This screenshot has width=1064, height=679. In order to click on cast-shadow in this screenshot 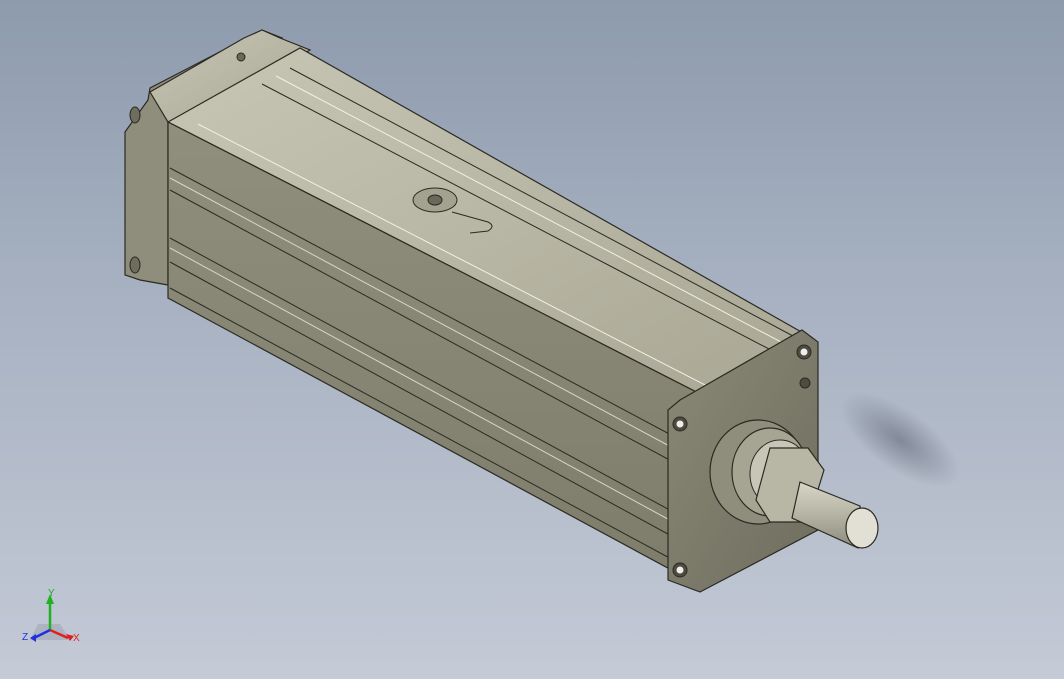, I will do `click(900, 440)`.